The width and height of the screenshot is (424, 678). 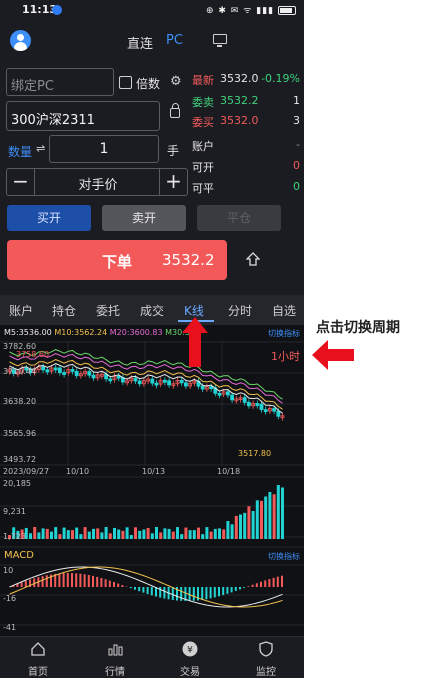 I want to click on ask-price: 3532.2, so click(x=239, y=100).